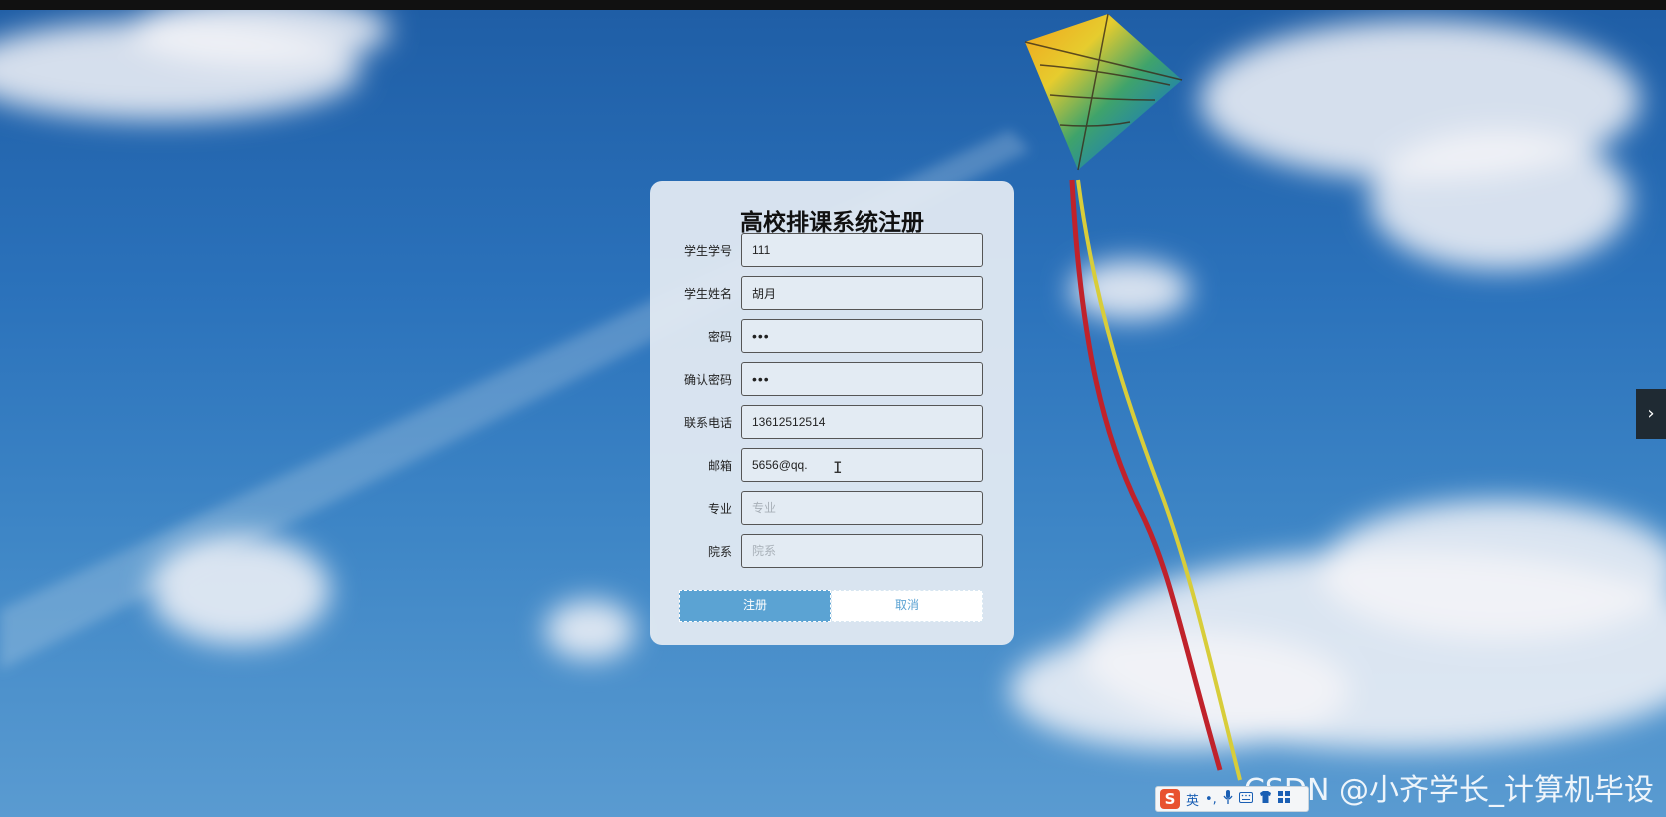 This screenshot has height=817, width=1666. Describe the element at coordinates (1211, 799) in the screenshot. I see `punctuation-icon: •,` at that location.